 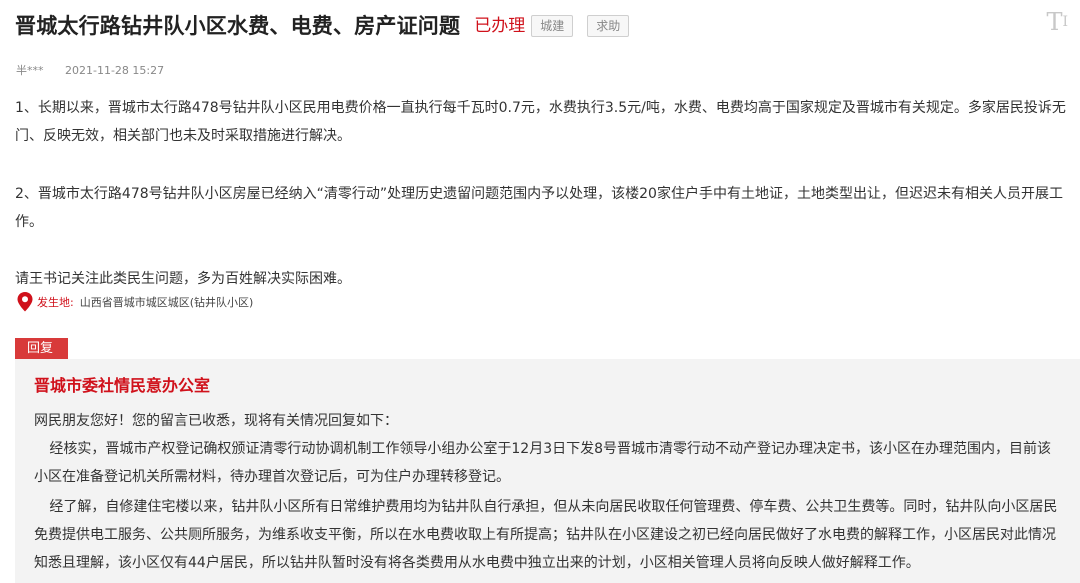 What do you see at coordinates (216, 421) in the screenshot?
I see `reply-greeting: 网民朋友您好！您的留言已收悉，现将有关情况回复如下：` at bounding box center [216, 421].